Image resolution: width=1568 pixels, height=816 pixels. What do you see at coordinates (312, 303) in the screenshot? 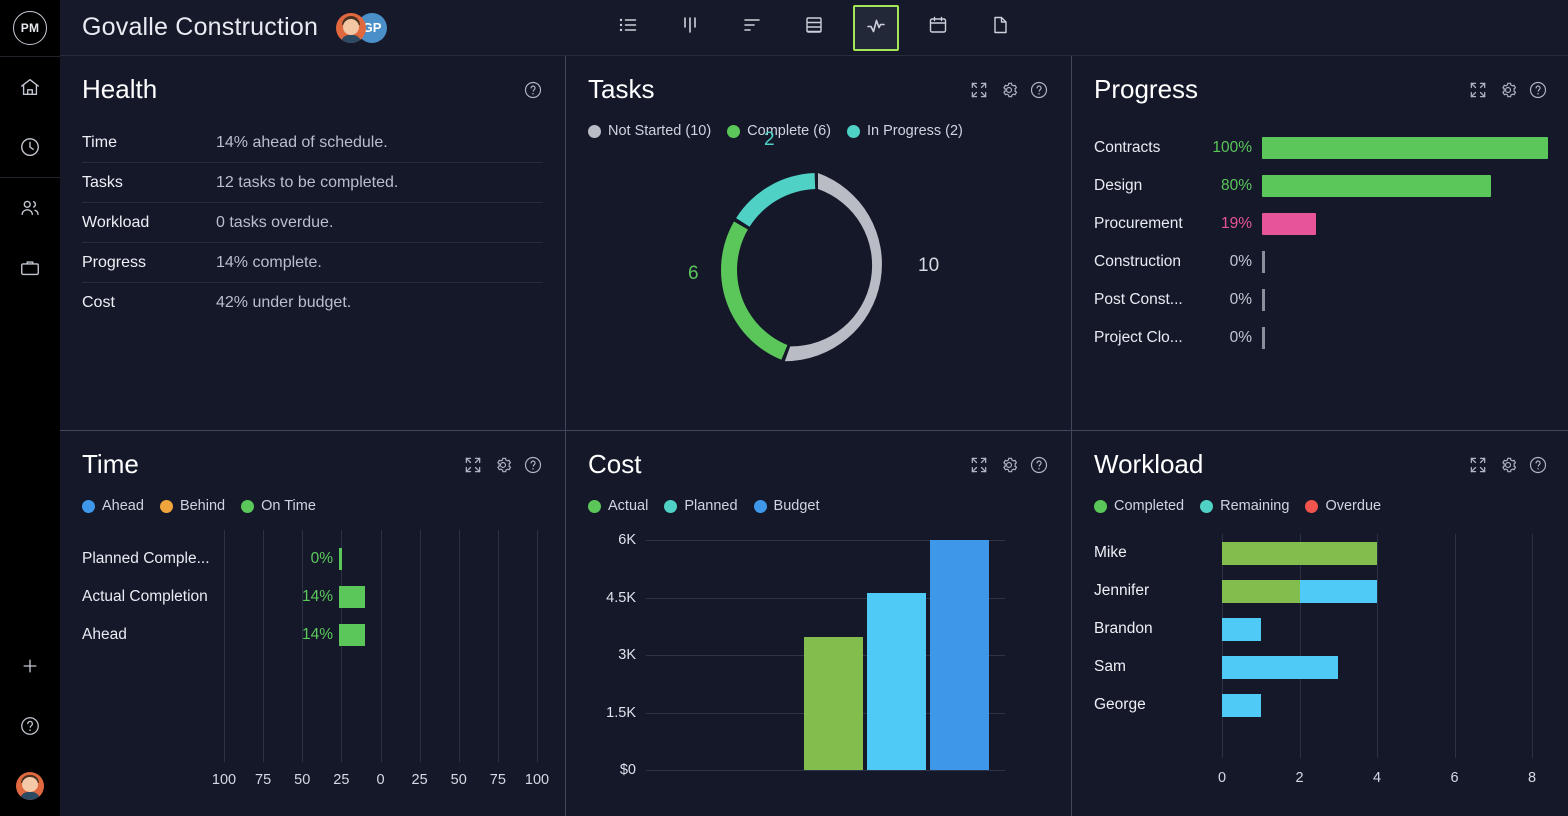
I see `health-row: Cost 42% under budget.` at bounding box center [312, 303].